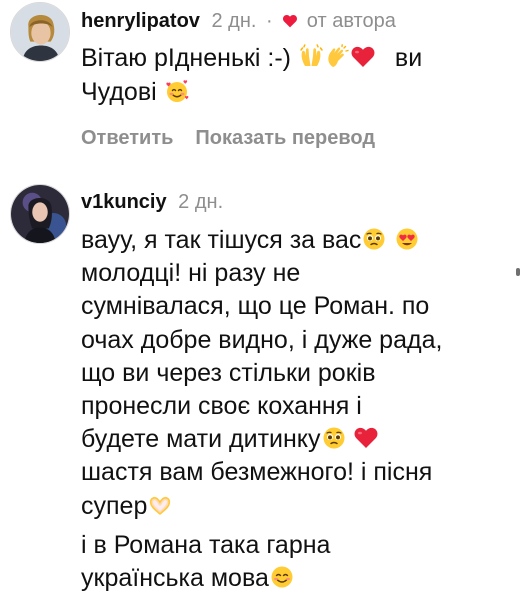 The height and width of the screenshot is (600, 520). Describe the element at coordinates (201, 439) in the screenshot. I see `comment-line: будете мати дитинку` at that location.